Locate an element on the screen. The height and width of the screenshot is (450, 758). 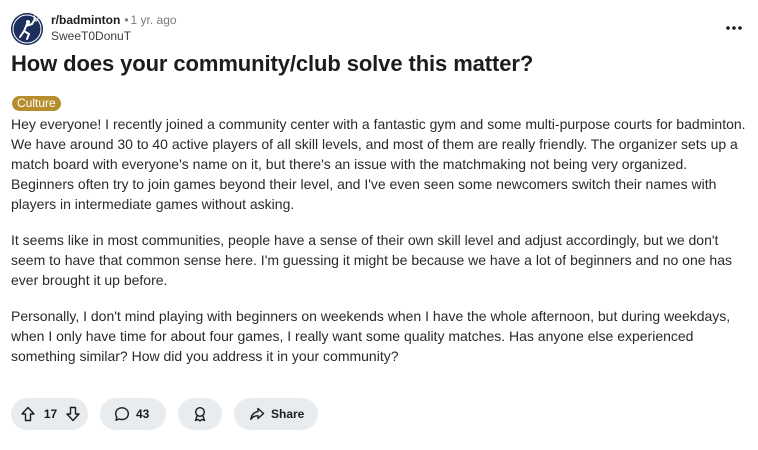
downvote-icon is located at coordinates (73, 414).